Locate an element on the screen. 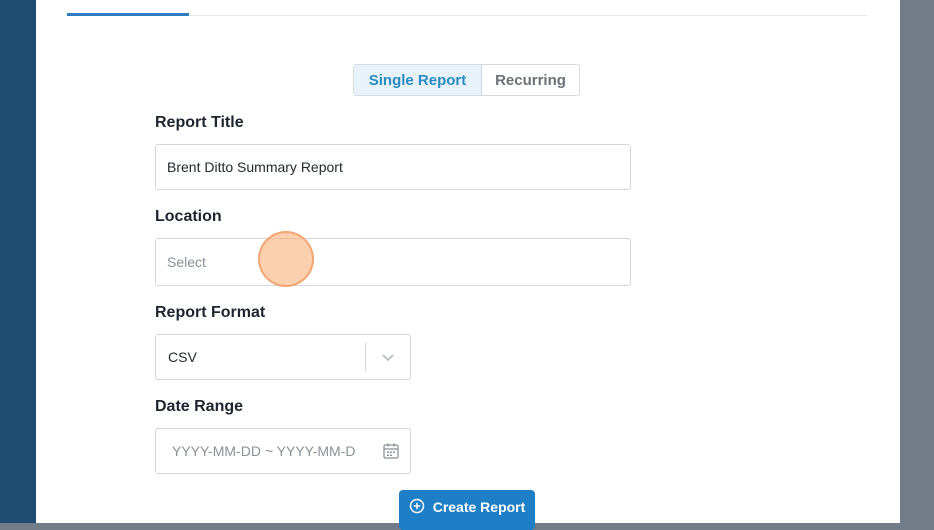 The width and height of the screenshot is (934, 530). date-range-input: YYYY-MM-DD ~ YYYY-MM-D is located at coordinates (283, 451).